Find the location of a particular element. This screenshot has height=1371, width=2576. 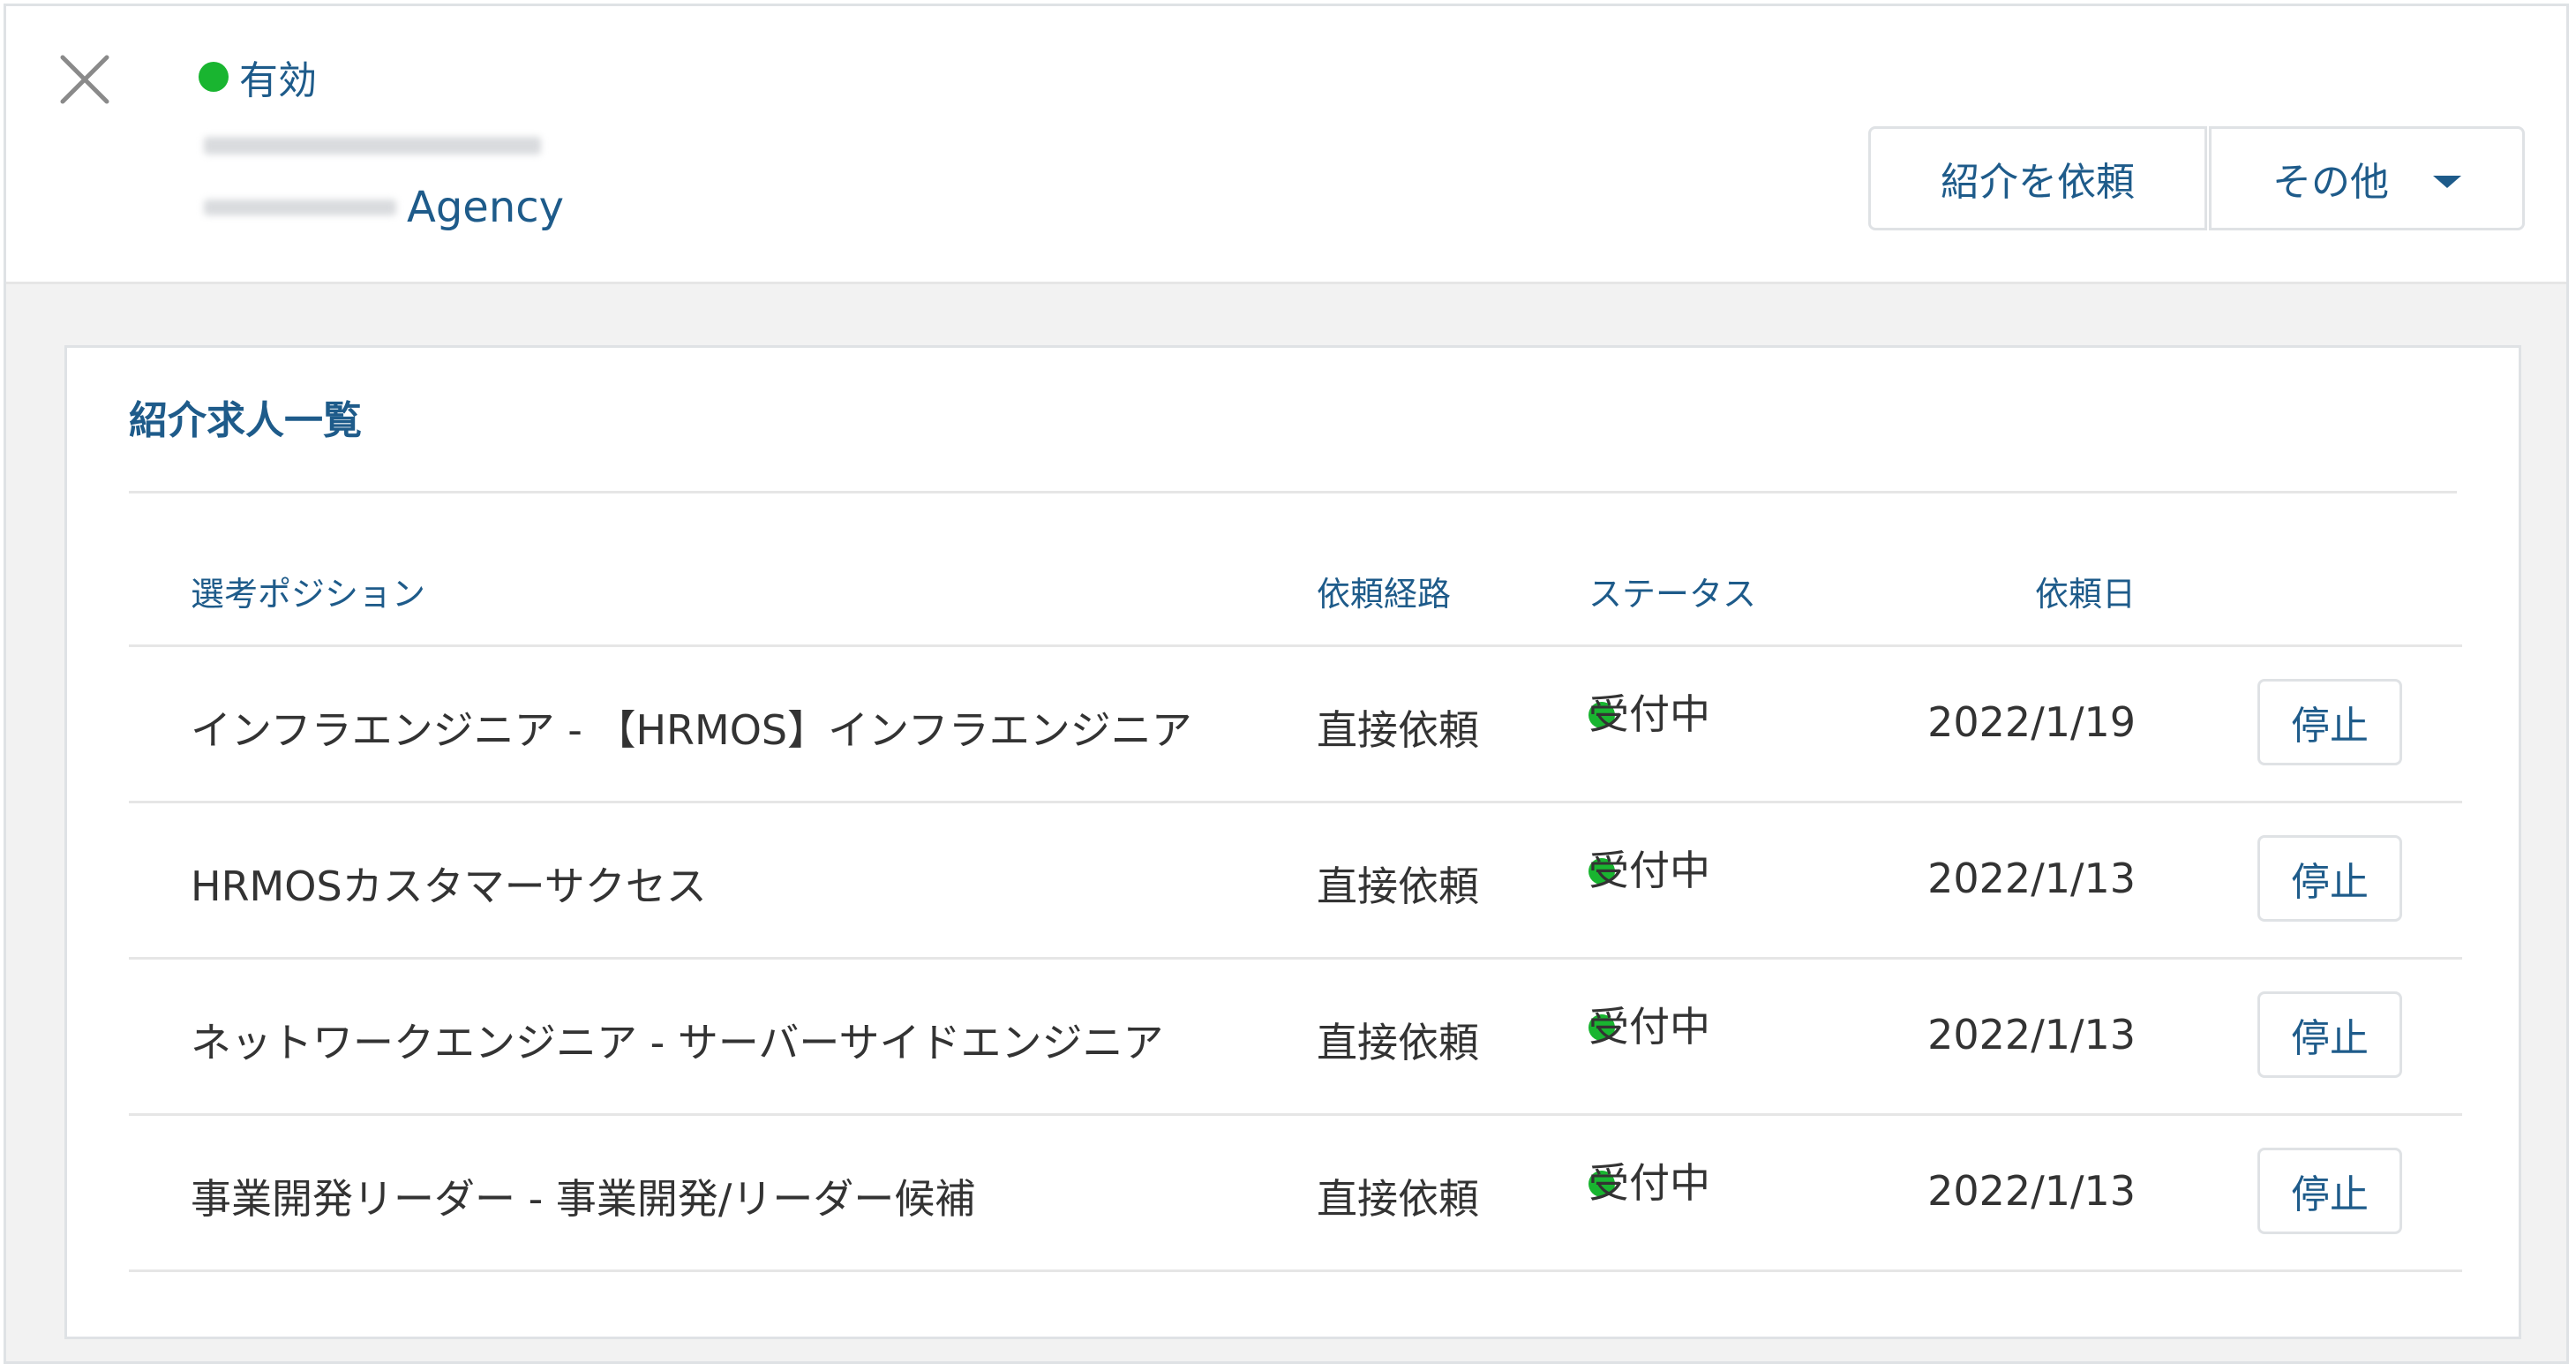

table-row: HRMOSカスタマーサクセス 直接依頼 受付中 2022/1/13 停止 is located at coordinates (1295, 881).